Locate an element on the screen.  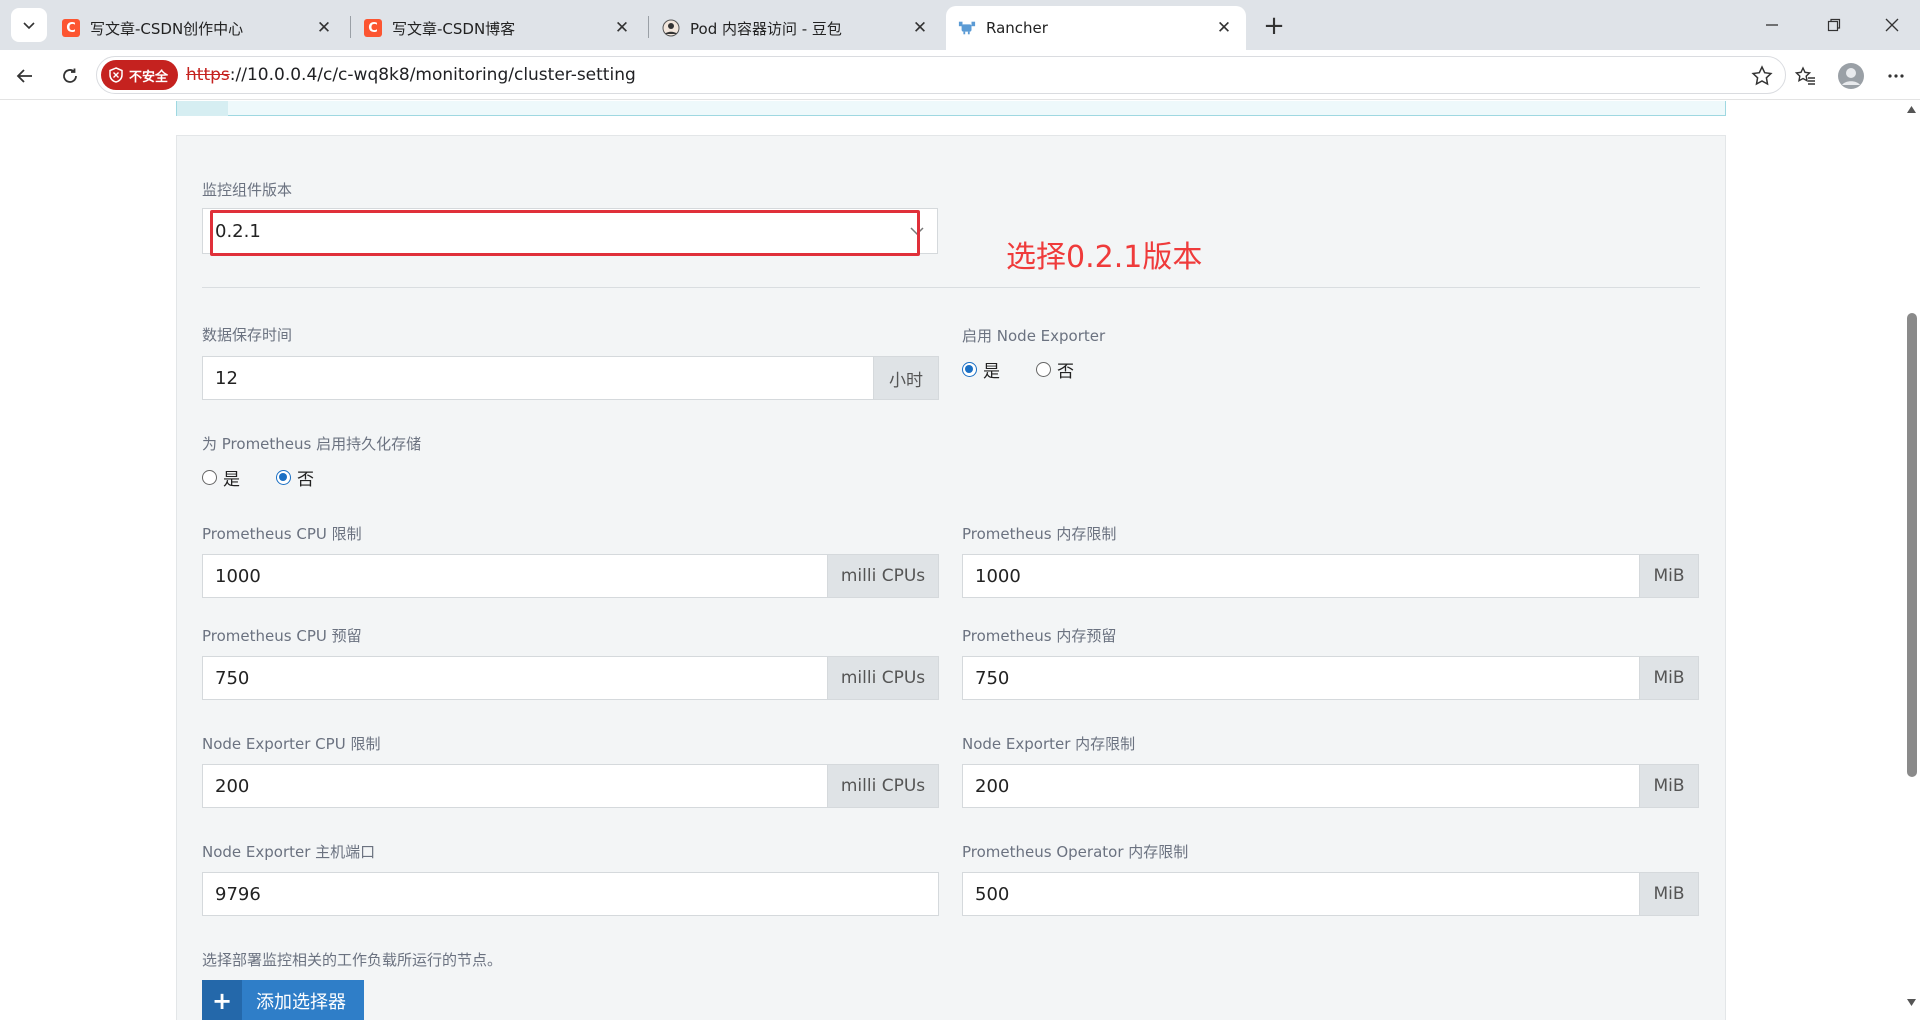
tab-search-button is located at coordinates (29, 25).